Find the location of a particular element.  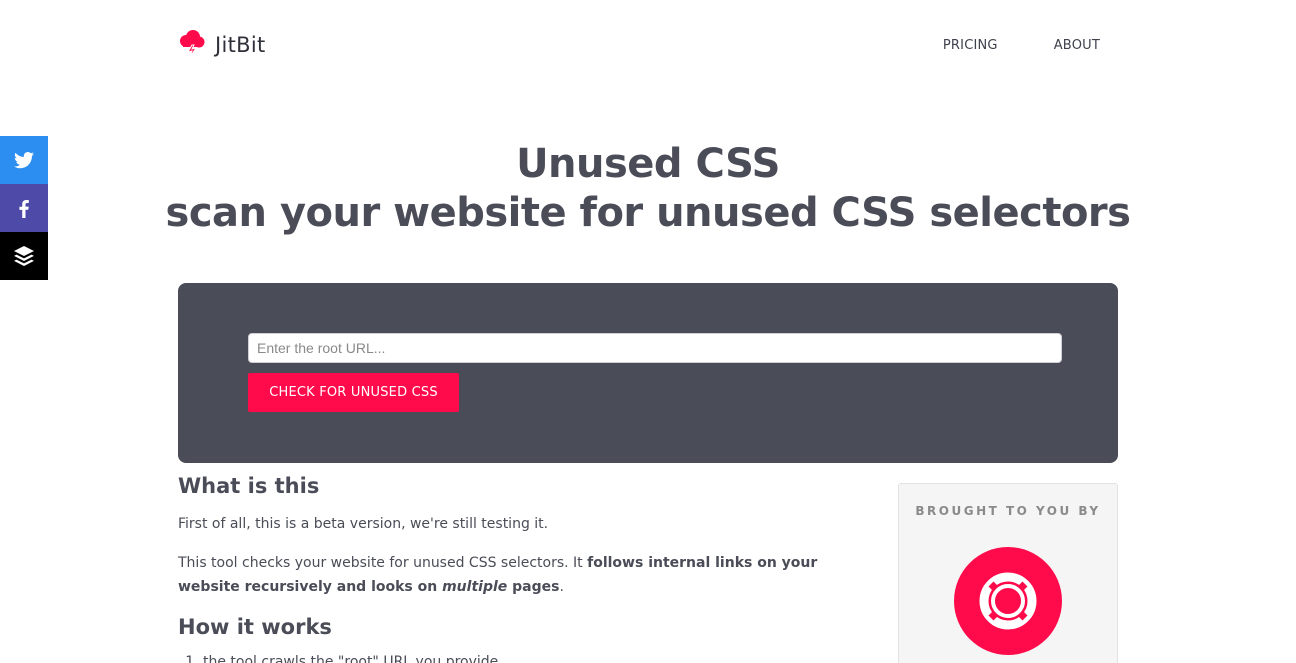

nav-about-link: ABOUT is located at coordinates (1077, 45).